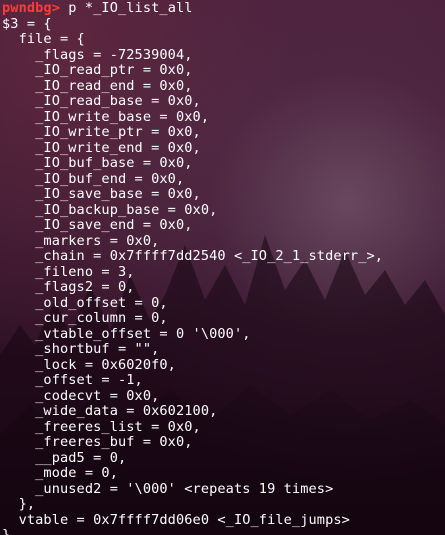  What do you see at coordinates (126, 8) in the screenshot?
I see `command-text: p *_IO_list_all` at bounding box center [126, 8].